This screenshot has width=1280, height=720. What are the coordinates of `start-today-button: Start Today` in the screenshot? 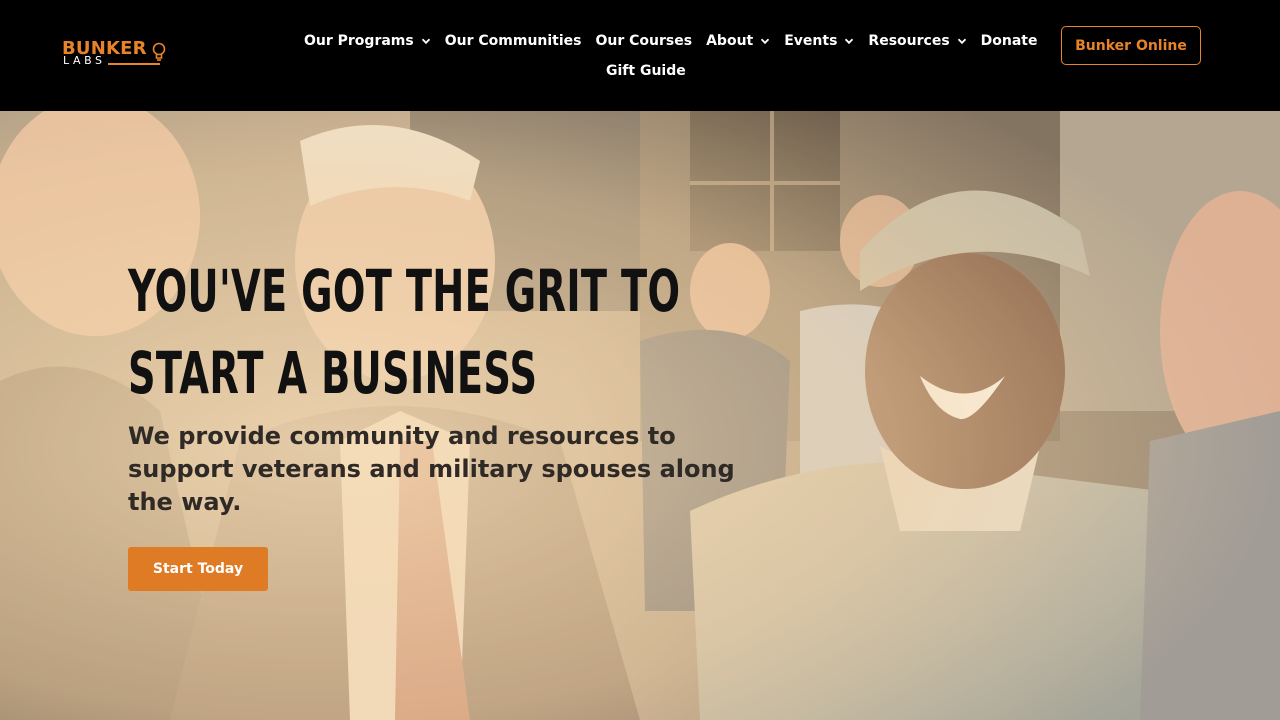 It's located at (198, 569).